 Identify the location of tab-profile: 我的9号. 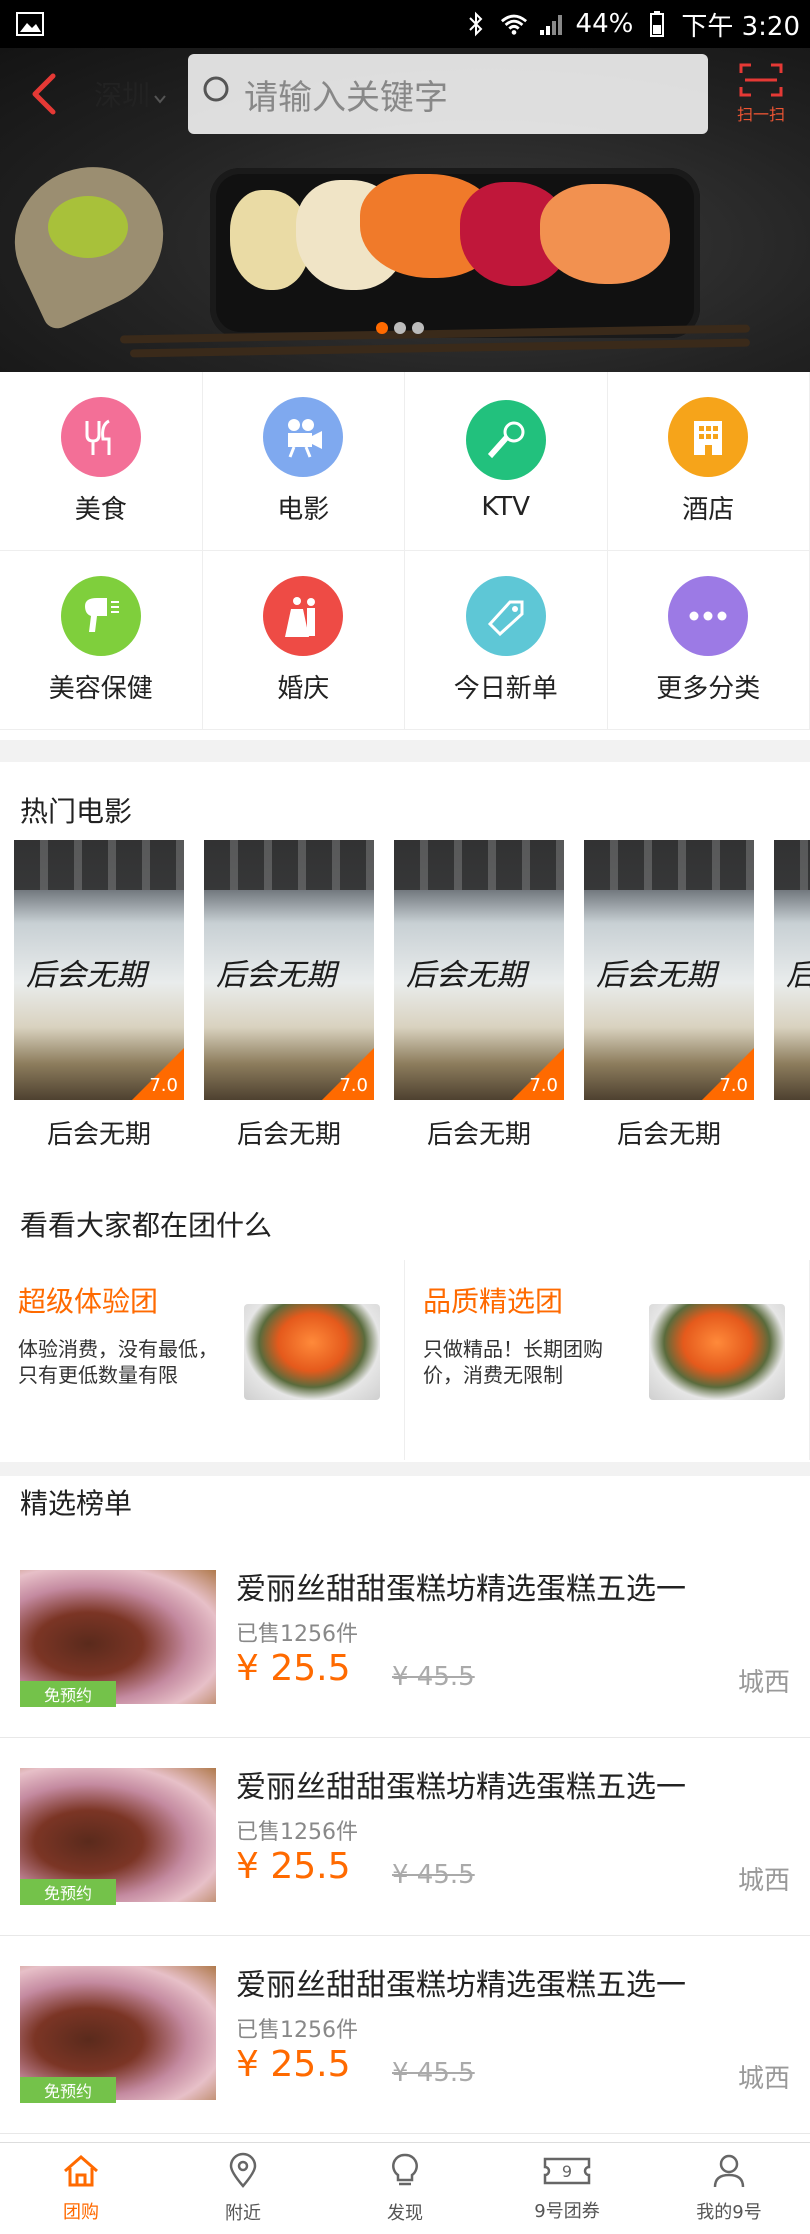
(729, 2188).